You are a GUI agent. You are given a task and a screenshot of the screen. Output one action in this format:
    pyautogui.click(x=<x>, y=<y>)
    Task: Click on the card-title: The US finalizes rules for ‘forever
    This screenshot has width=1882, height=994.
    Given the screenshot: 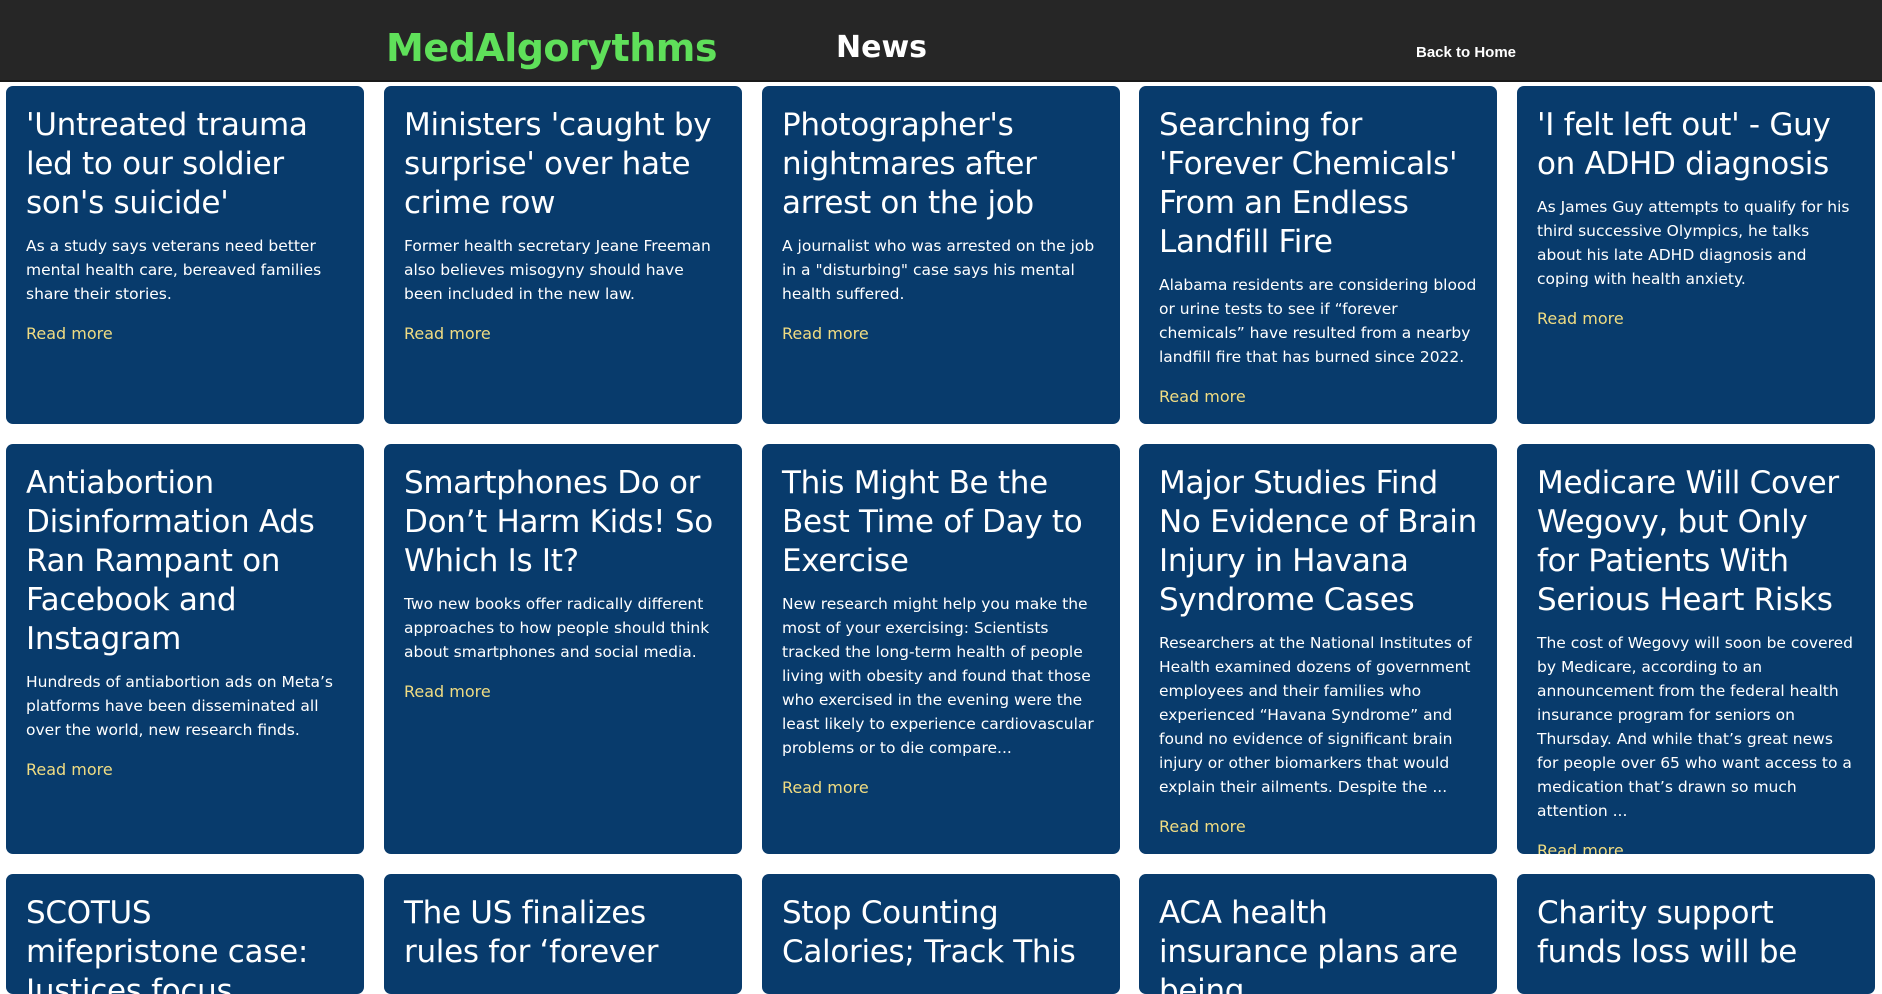 What is the action you would take?
    pyautogui.click(x=531, y=932)
    